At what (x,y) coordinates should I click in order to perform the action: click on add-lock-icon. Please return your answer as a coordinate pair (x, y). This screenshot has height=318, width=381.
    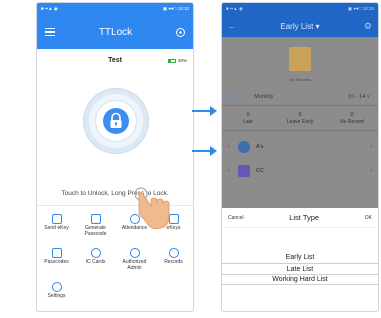
    Looking at the image, I should click on (180, 32).